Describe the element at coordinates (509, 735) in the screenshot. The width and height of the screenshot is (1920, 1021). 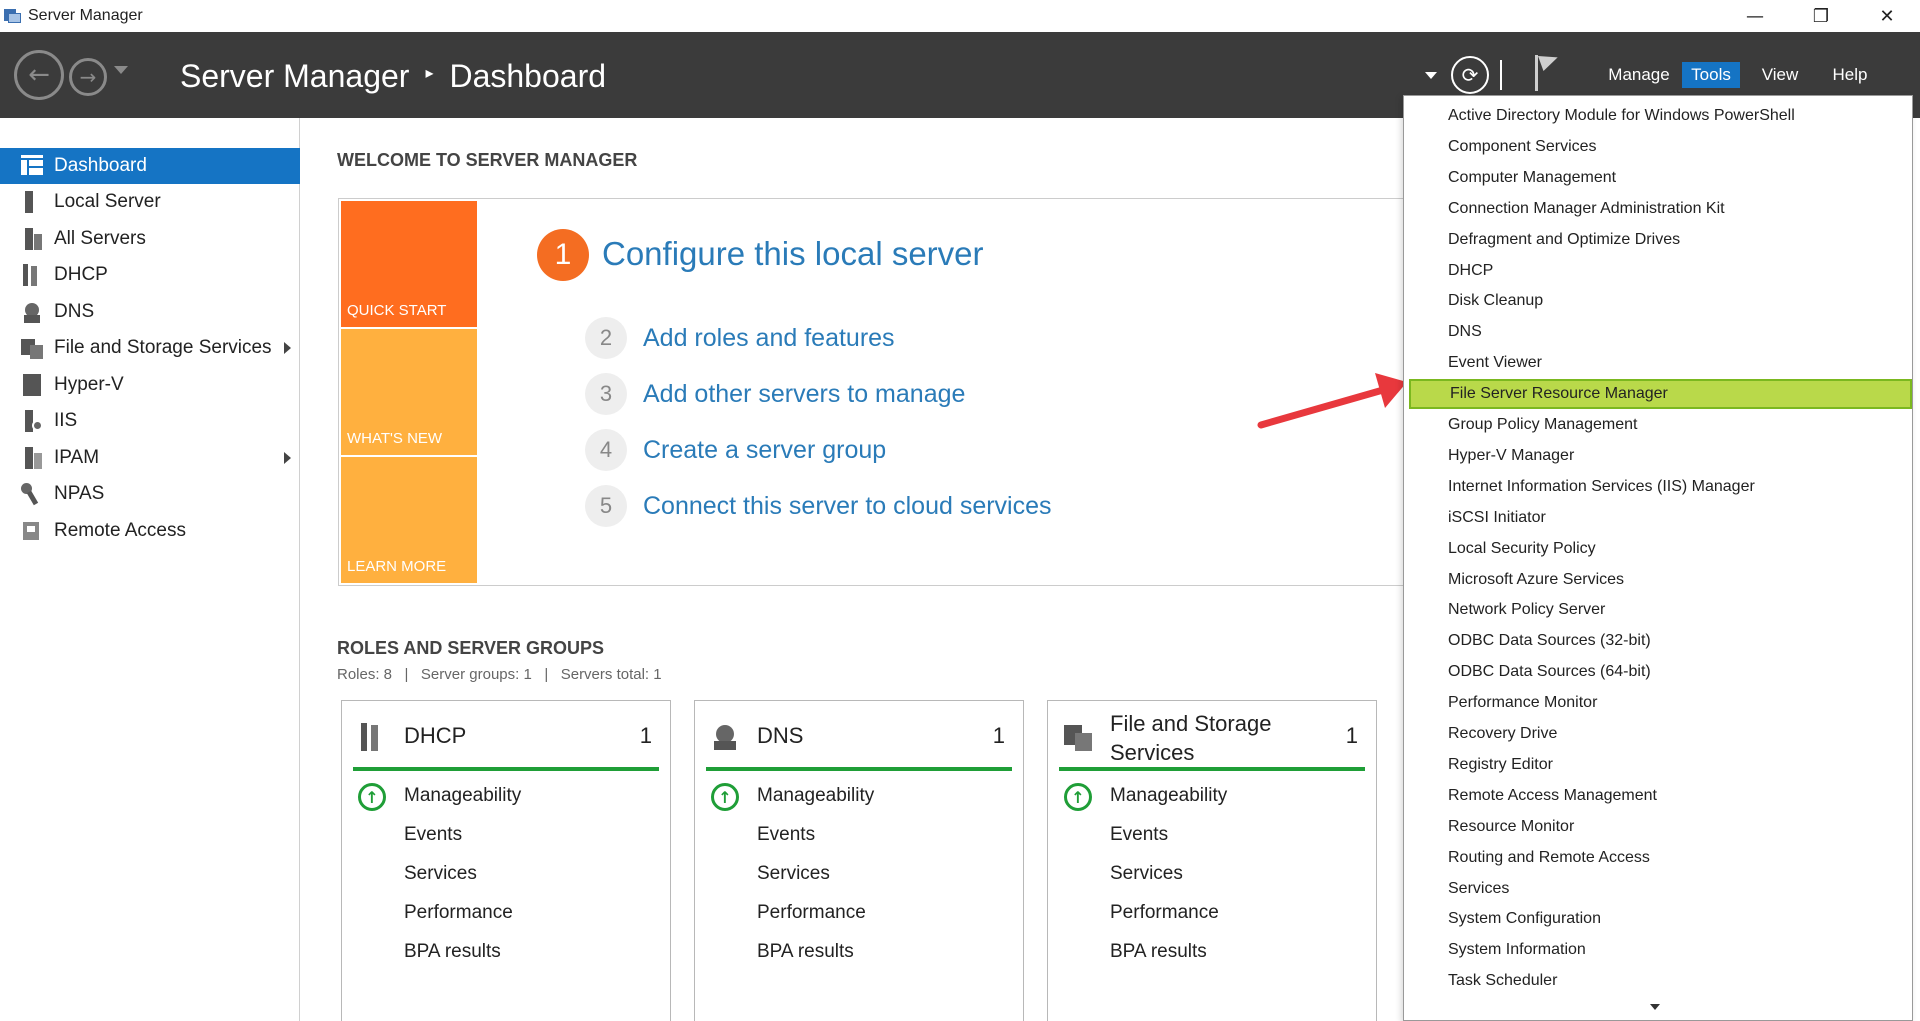
I see `role-card-title: DHCP` at that location.